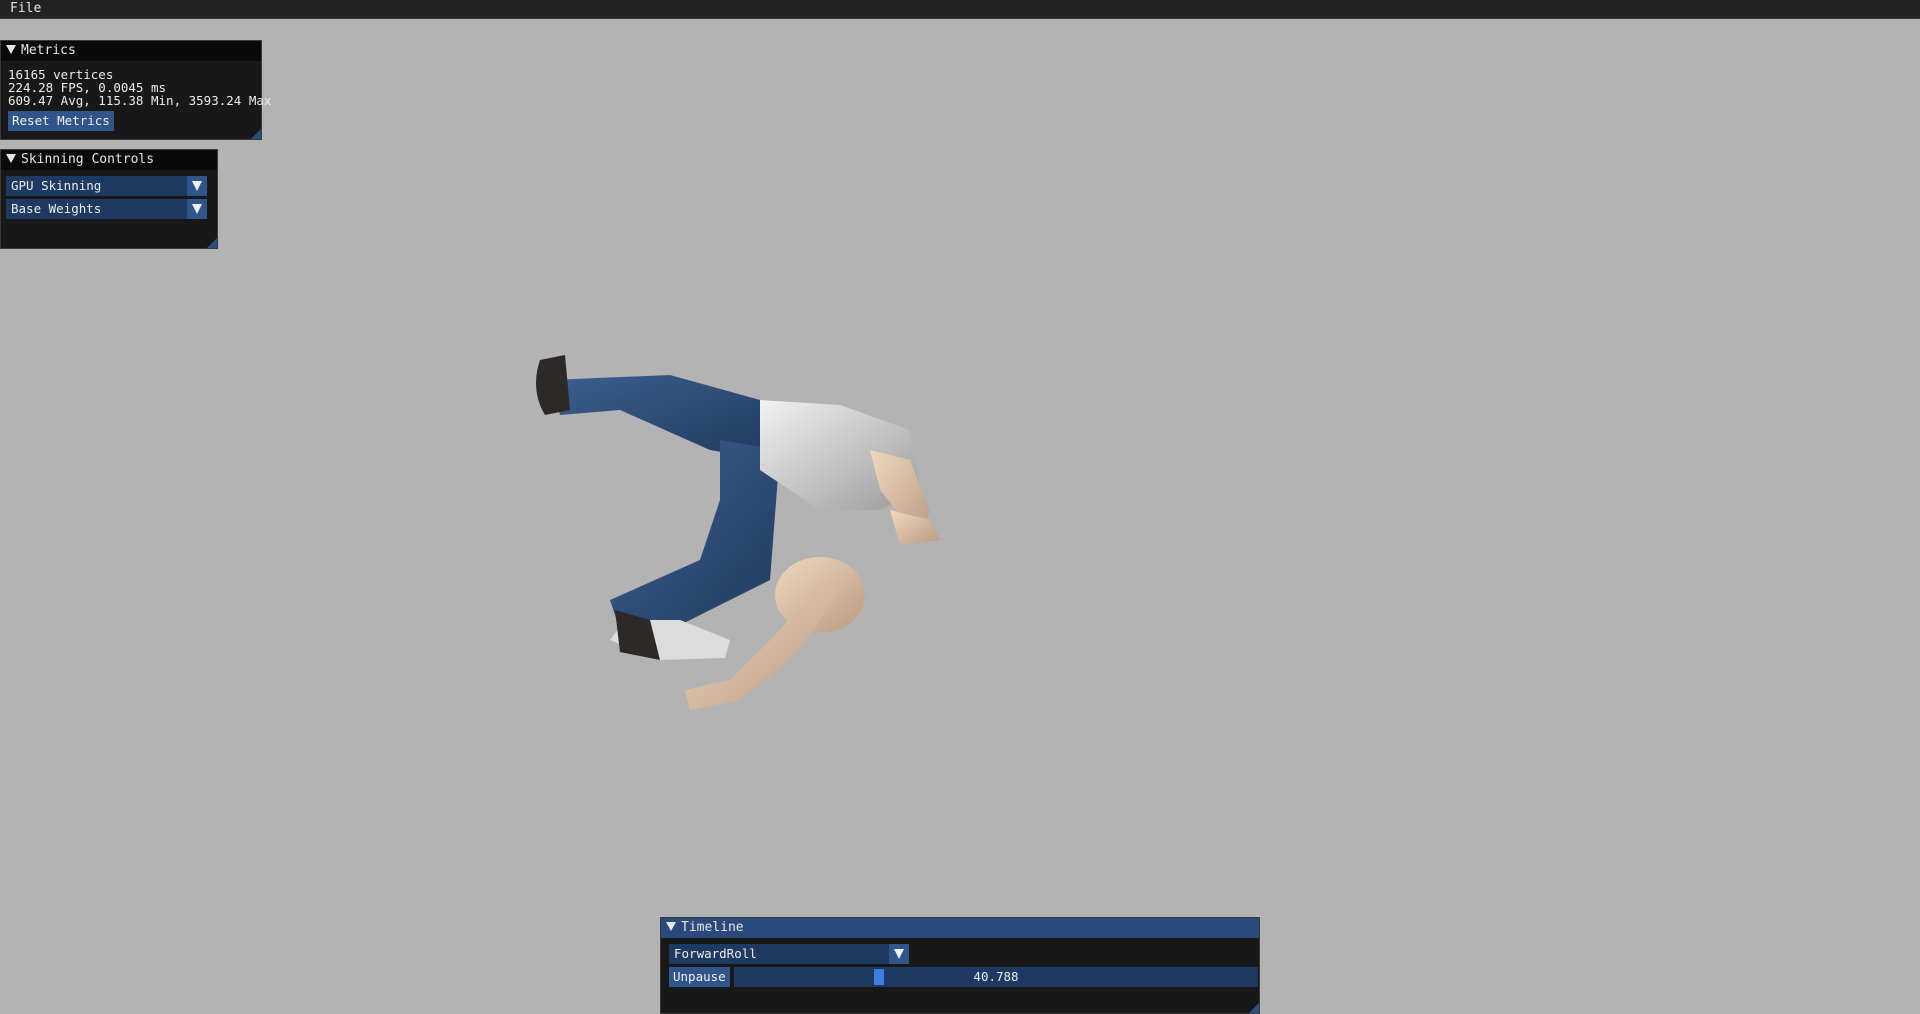 This screenshot has height=1014, width=1920. I want to click on time-value: 40.788, so click(996, 976).